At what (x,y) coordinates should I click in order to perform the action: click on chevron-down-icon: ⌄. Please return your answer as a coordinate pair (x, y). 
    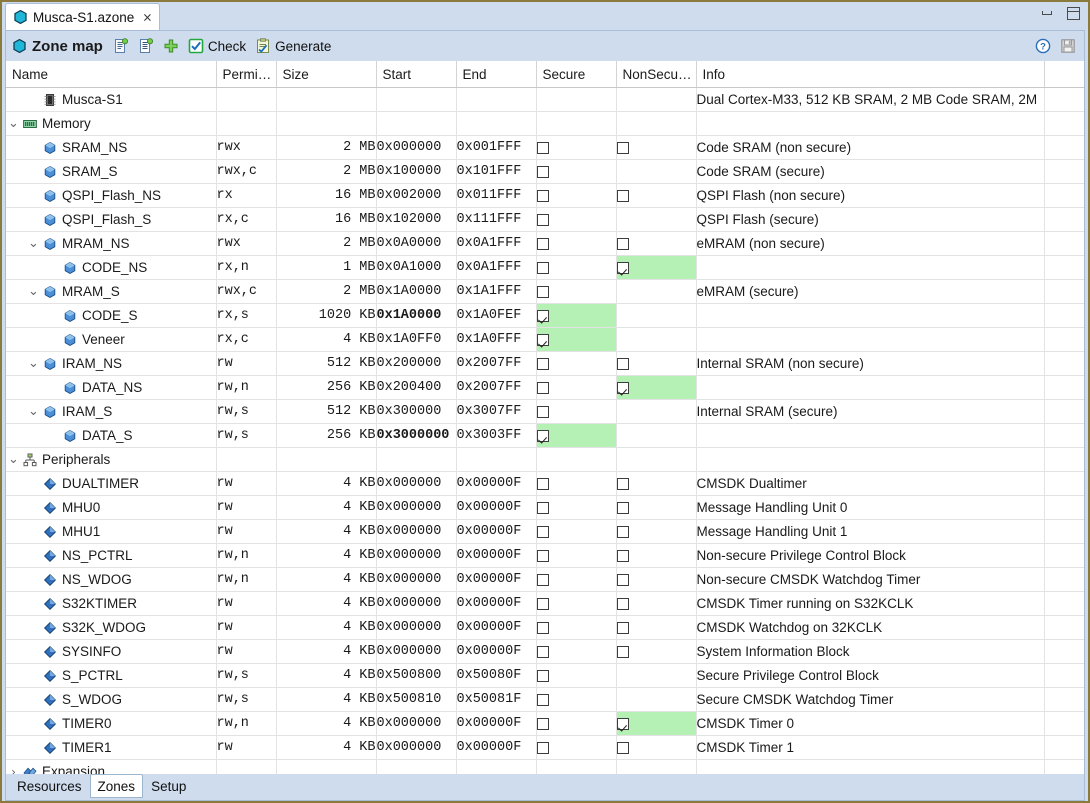
    Looking at the image, I should click on (33, 291).